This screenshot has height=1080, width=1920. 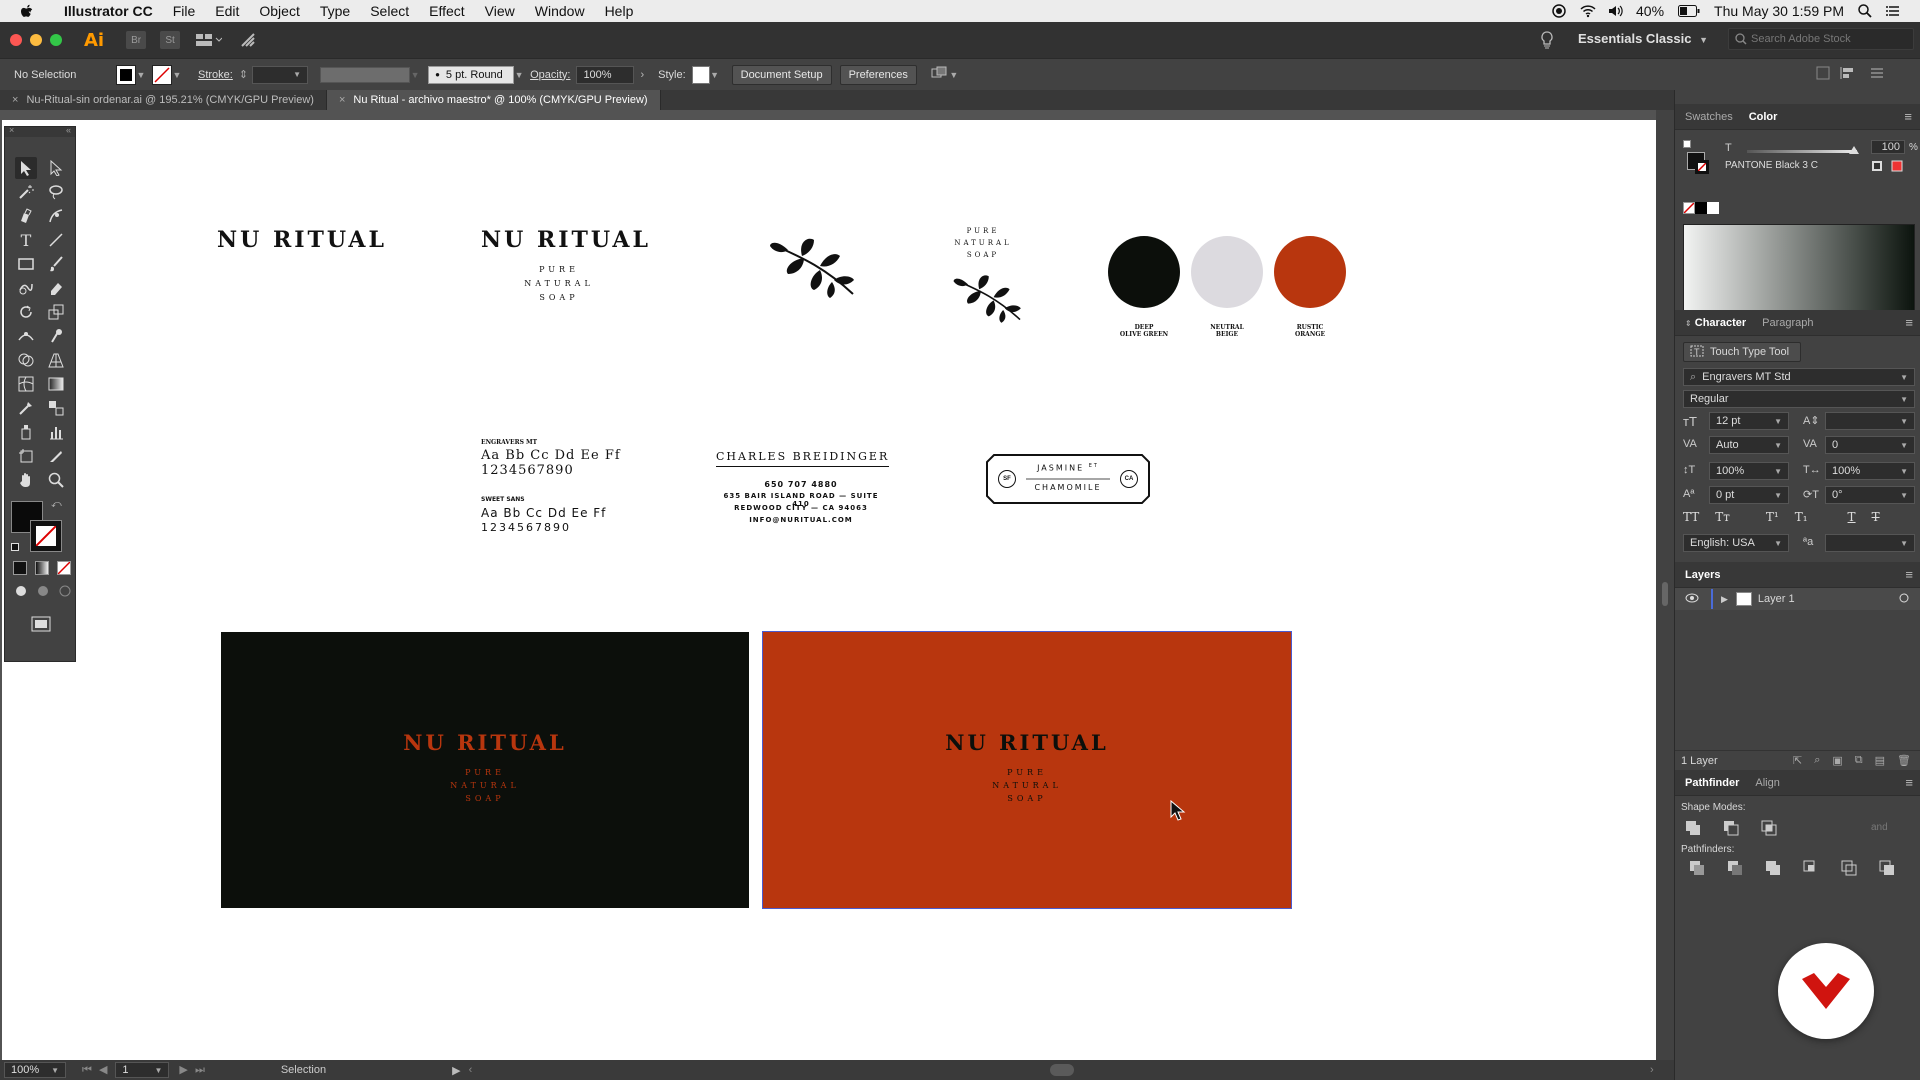 What do you see at coordinates (813, 268) in the screenshot?
I see `olive-branch-icon` at bounding box center [813, 268].